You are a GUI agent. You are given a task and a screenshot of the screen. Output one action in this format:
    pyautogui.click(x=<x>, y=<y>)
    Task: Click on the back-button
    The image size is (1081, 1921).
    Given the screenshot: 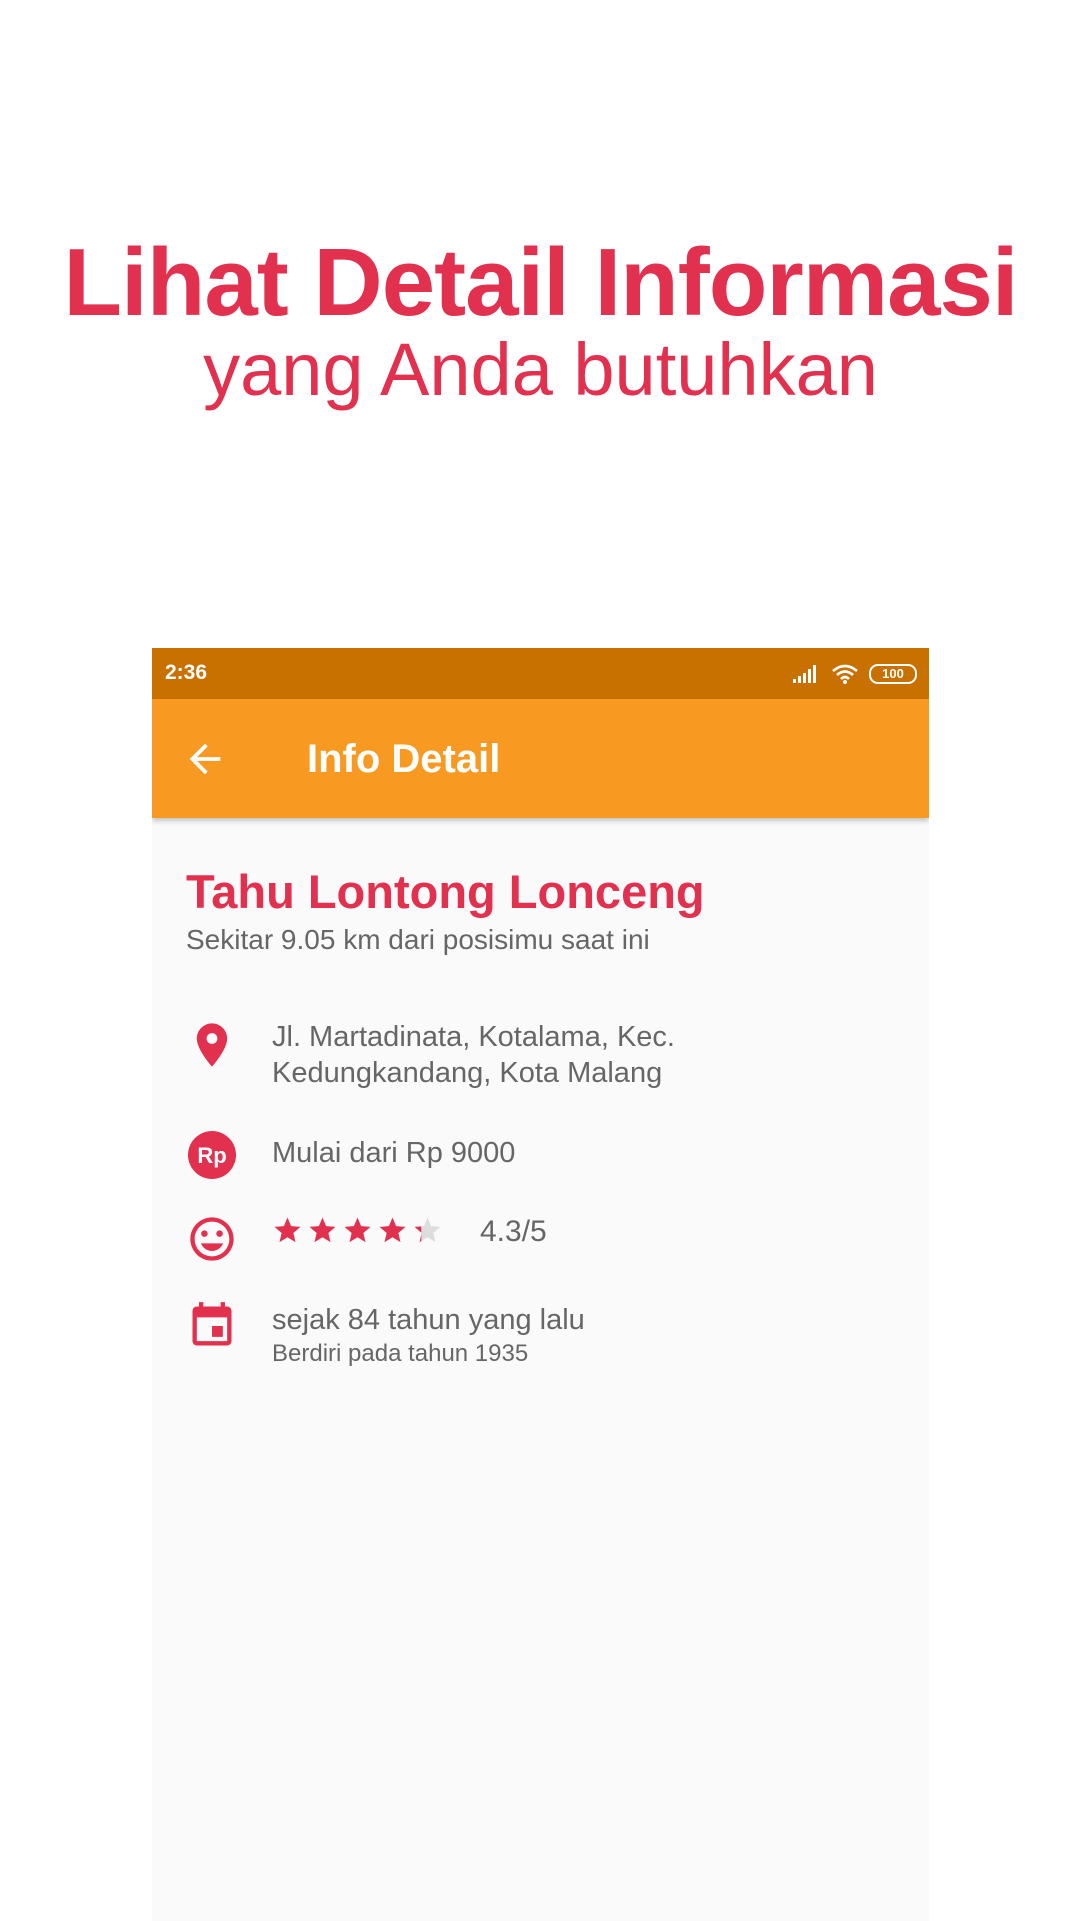 What is the action you would take?
    pyautogui.click(x=205, y=759)
    